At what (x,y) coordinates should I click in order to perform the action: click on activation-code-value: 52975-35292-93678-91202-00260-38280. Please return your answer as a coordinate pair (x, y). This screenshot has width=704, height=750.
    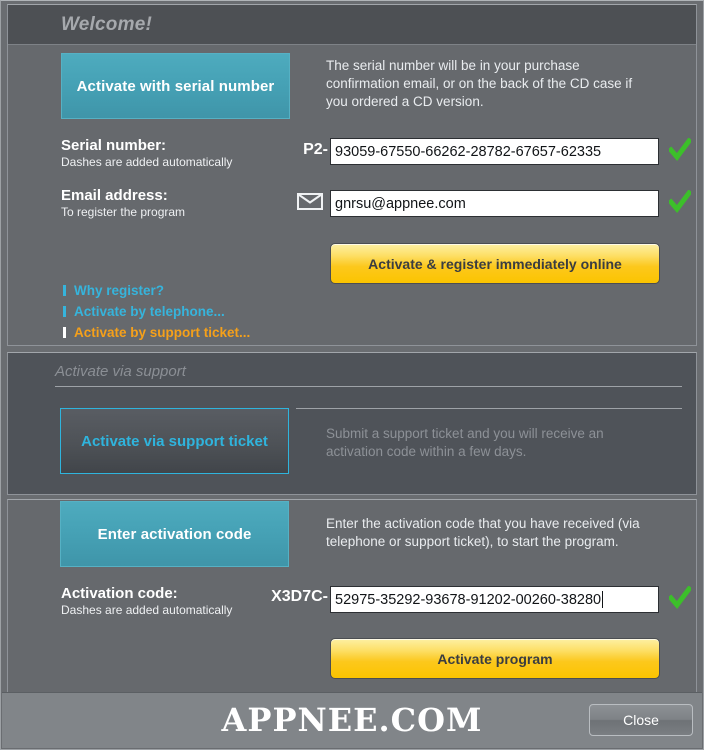
    Looking at the image, I should click on (468, 599).